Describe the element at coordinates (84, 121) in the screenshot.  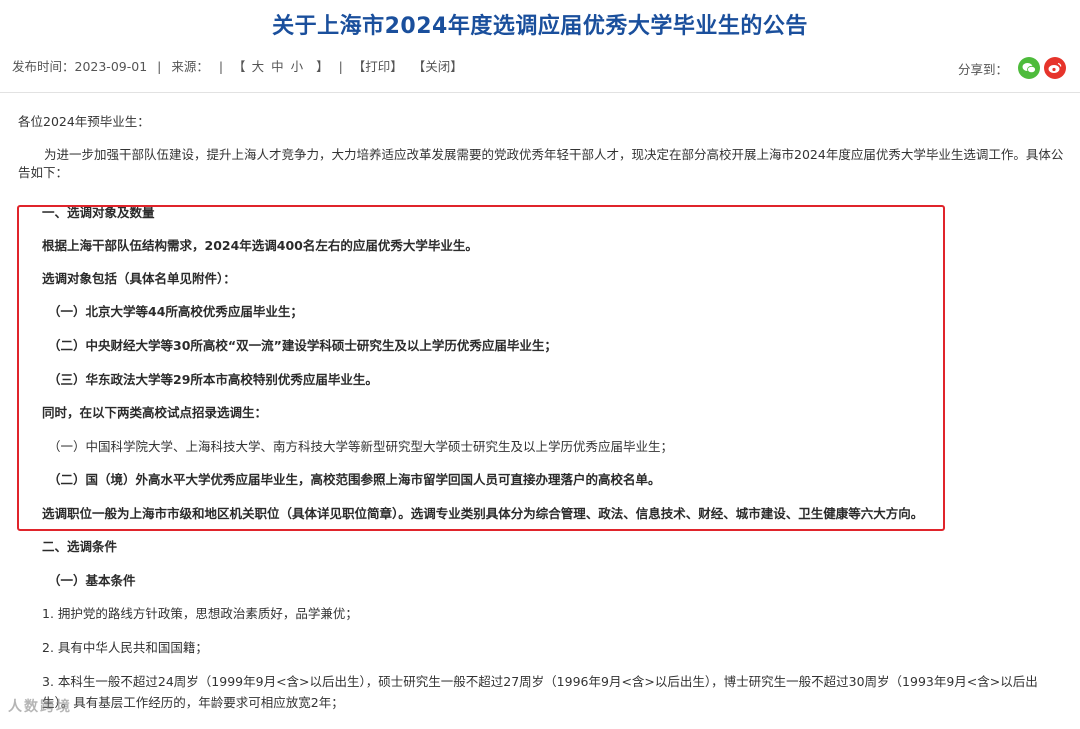
I see `greeting: 各位2024年预毕业生：` at that location.